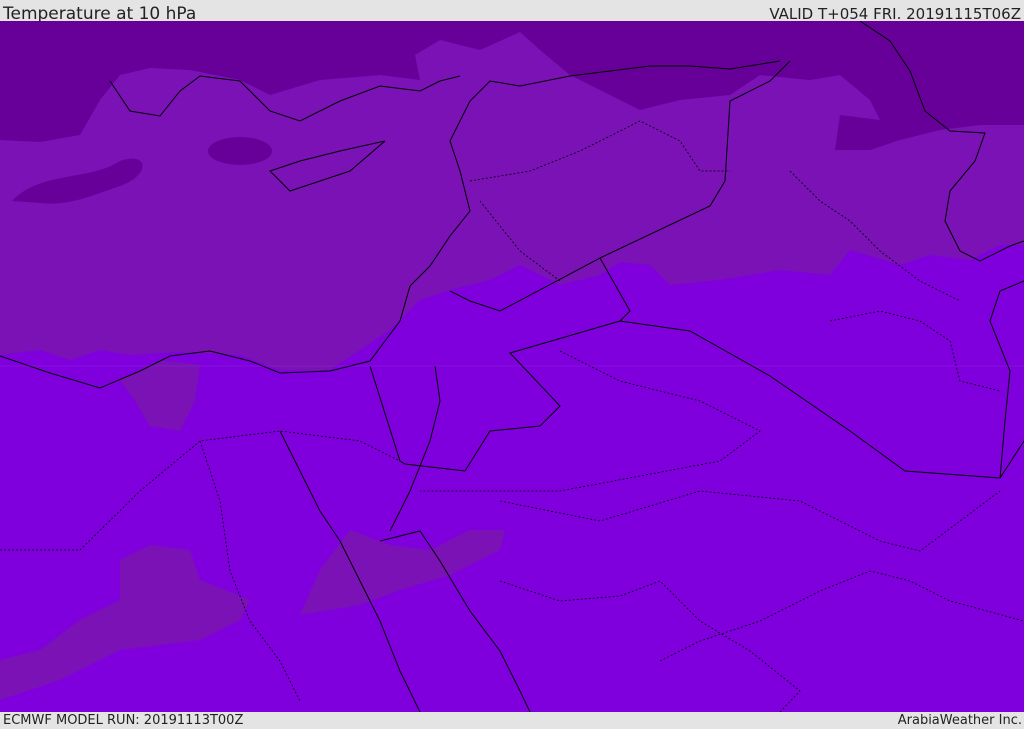 This screenshot has width=1024, height=729. I want to click on brand-label: ArabiaWeather Inc., so click(959, 720).